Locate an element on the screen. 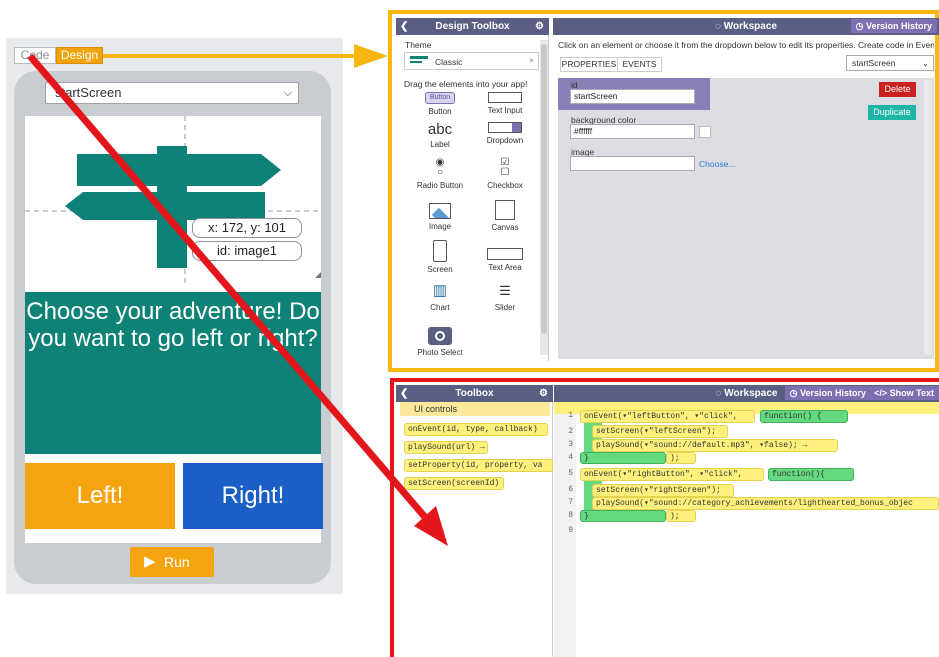  toolbox-scrollbar is located at coordinates (544, 197).